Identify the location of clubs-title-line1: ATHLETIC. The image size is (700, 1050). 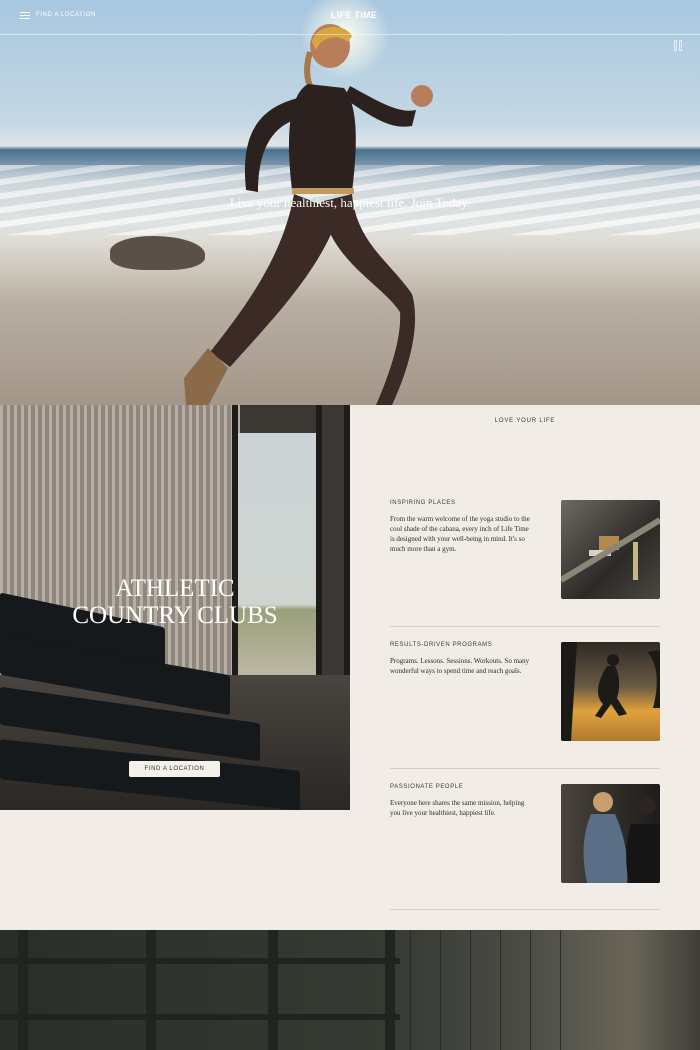
(175, 588).